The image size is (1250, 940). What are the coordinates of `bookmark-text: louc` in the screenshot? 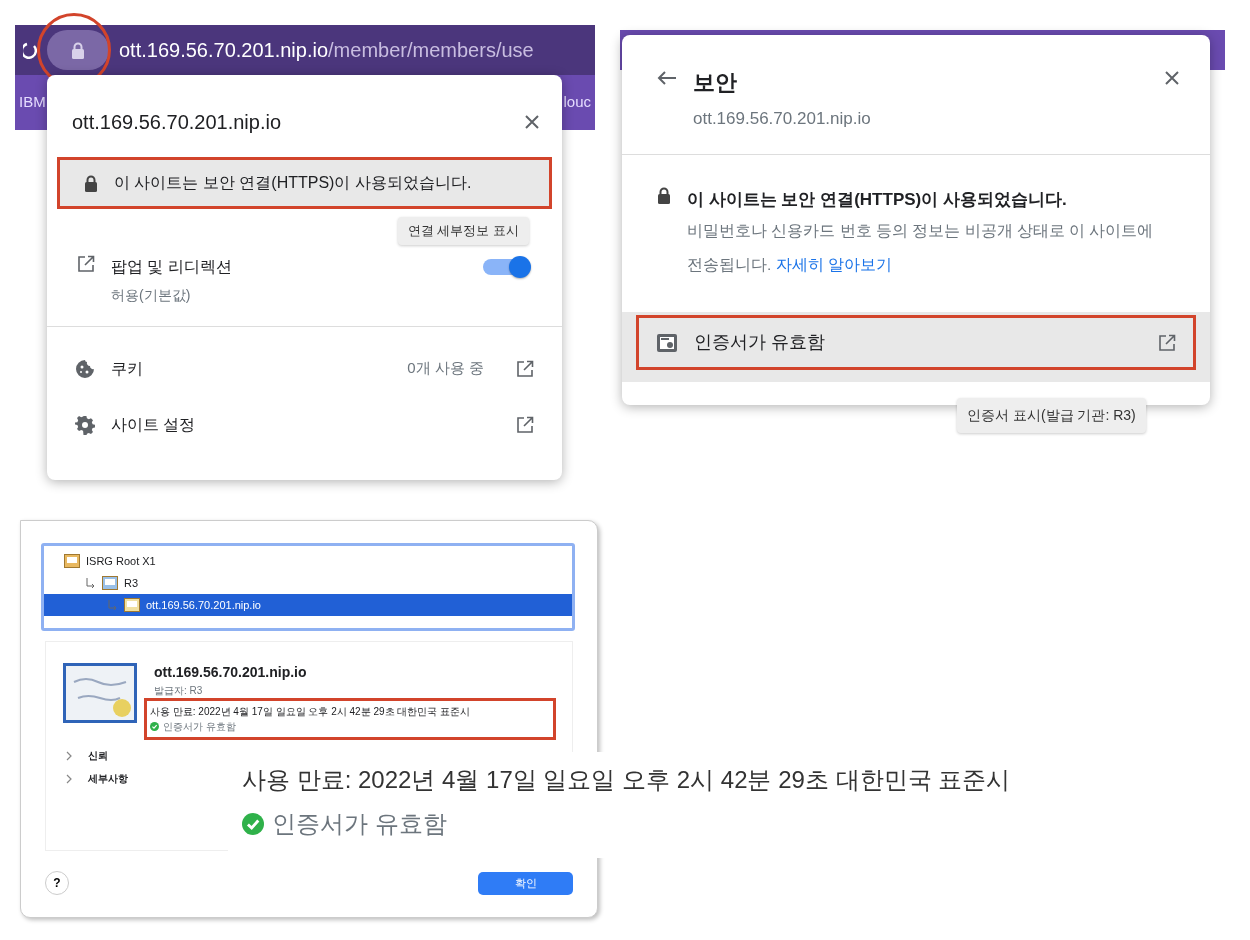 It's located at (577, 102).